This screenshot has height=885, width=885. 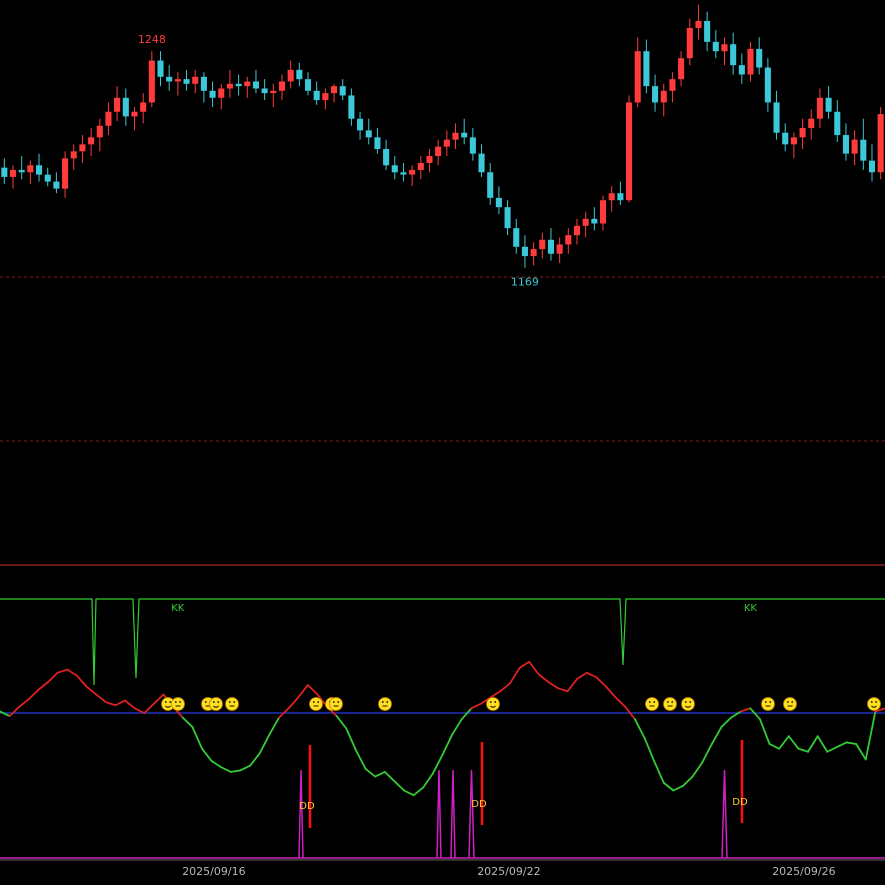 What do you see at coordinates (442, 642) in the screenshot?
I see `kk-line-group: KK KK` at bounding box center [442, 642].